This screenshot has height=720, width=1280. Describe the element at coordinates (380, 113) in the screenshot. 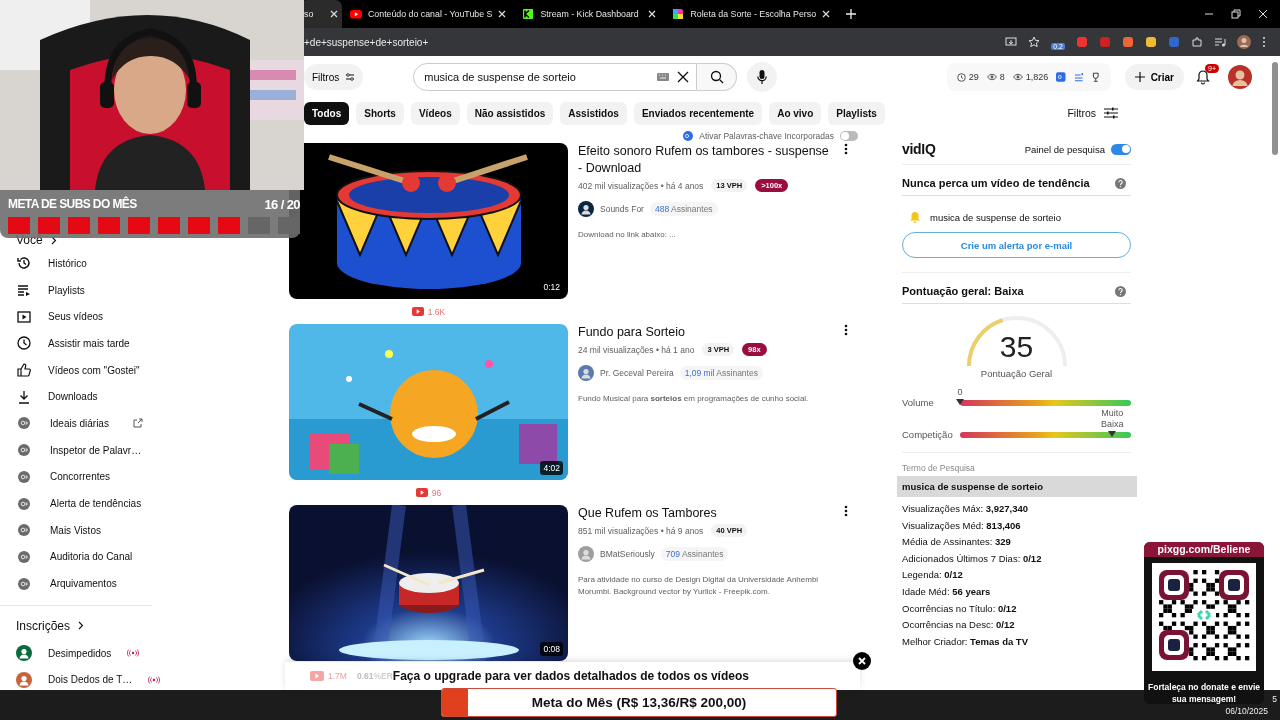

I see `filter-chip: Shorts` at that location.